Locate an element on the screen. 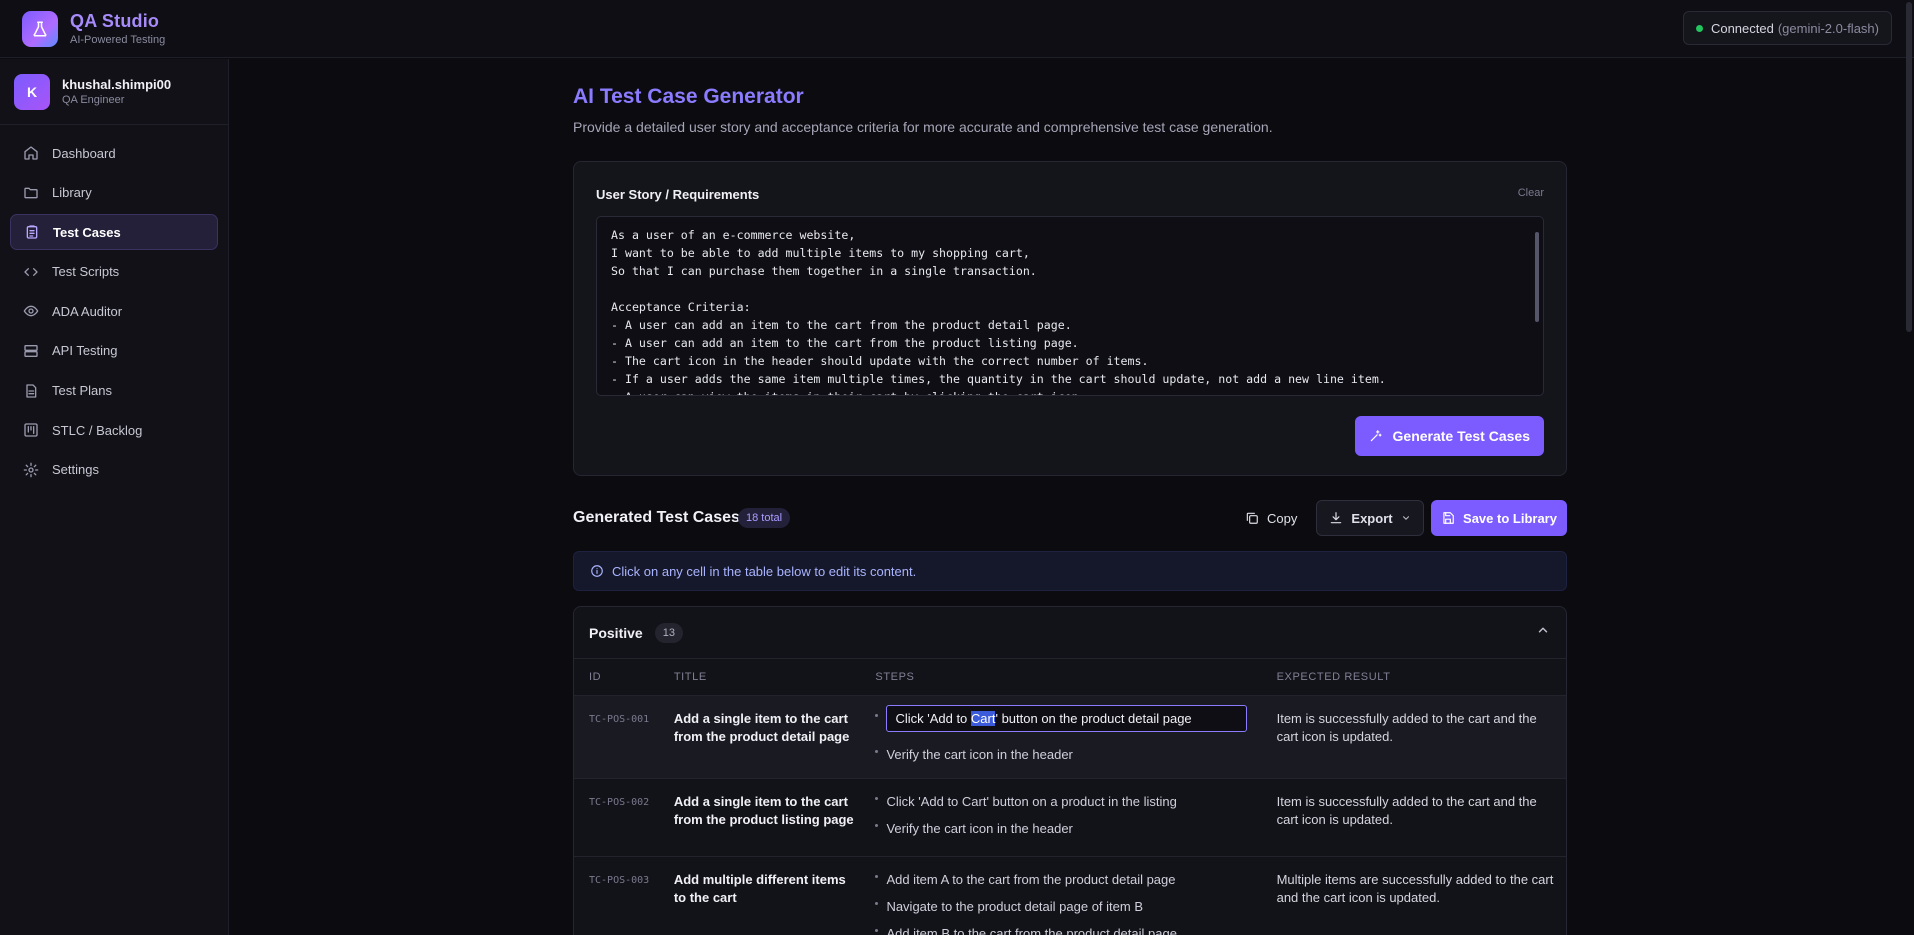 This screenshot has height=935, width=1914. export-button: Export is located at coordinates (1370, 518).